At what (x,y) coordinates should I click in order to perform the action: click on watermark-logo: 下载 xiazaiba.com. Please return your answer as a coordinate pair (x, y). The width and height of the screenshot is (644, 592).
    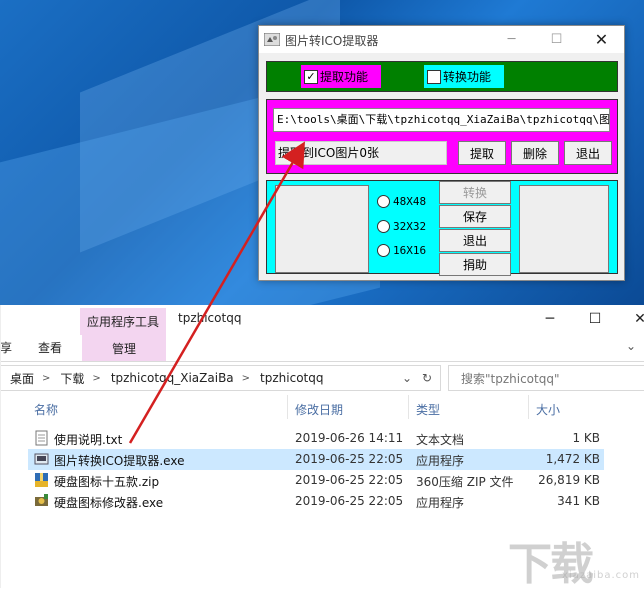
    Looking at the image, I should click on (574, 564).